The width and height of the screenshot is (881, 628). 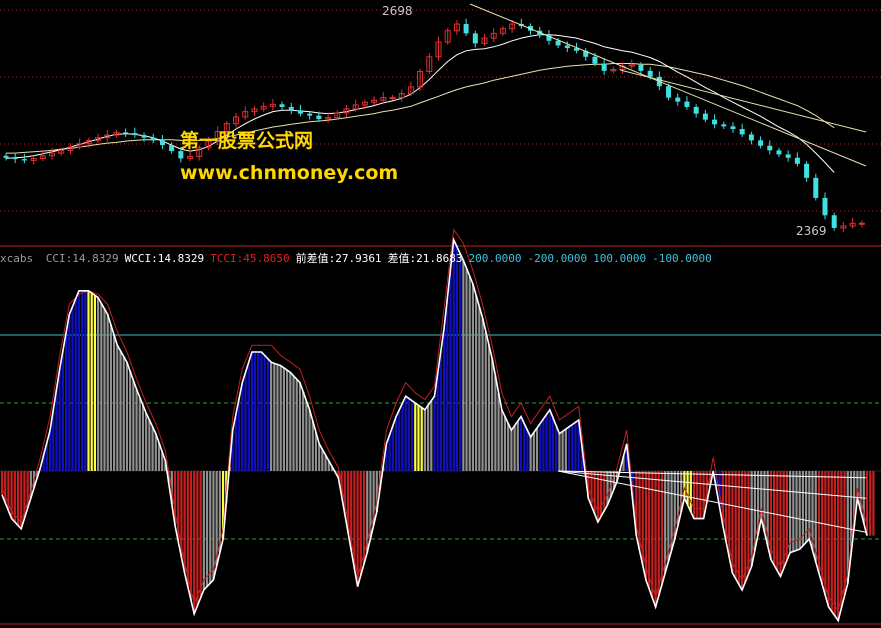 What do you see at coordinates (338, 258) in the screenshot?
I see `legend-item: 前差值:27.9361` at bounding box center [338, 258].